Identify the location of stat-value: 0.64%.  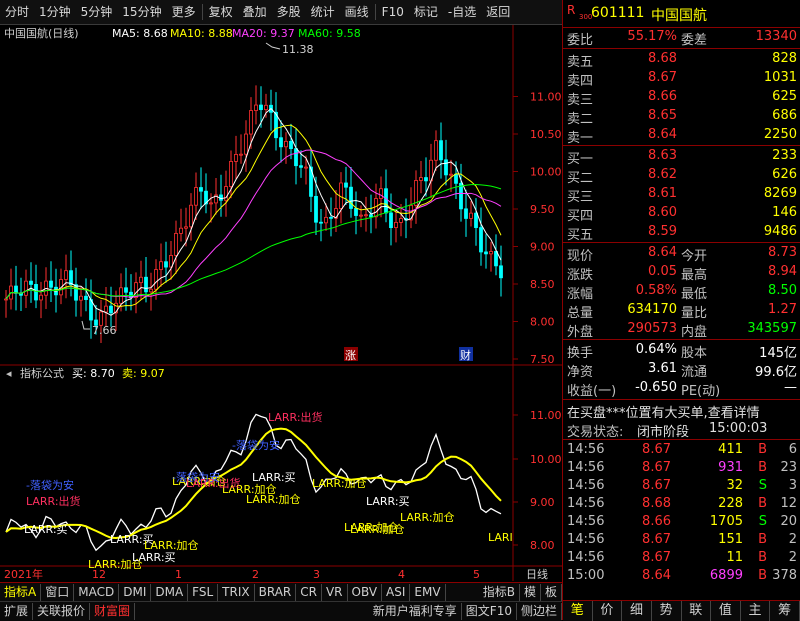
(656, 349).